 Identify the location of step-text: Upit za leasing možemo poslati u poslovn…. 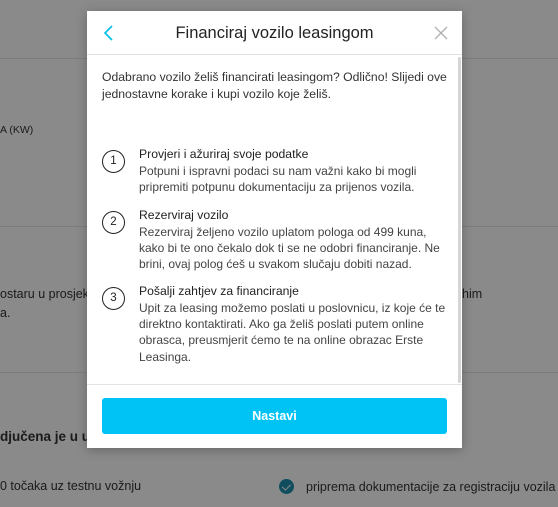
(292, 332).